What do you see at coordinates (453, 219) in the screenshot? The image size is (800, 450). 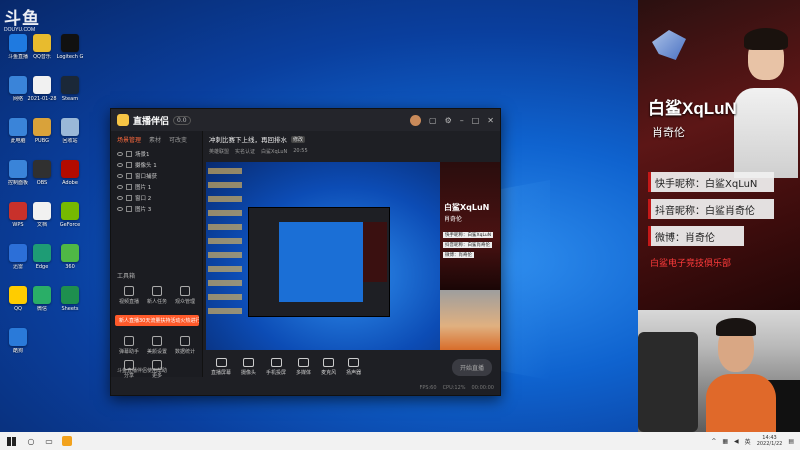 I see `preview-card-name: 肖奇伦` at bounding box center [453, 219].